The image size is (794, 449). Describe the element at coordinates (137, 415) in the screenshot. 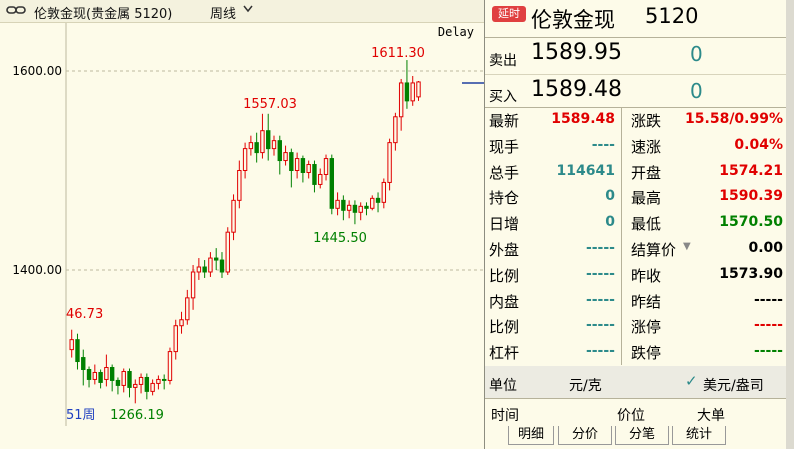

I see `low-label: 1266.19` at that location.